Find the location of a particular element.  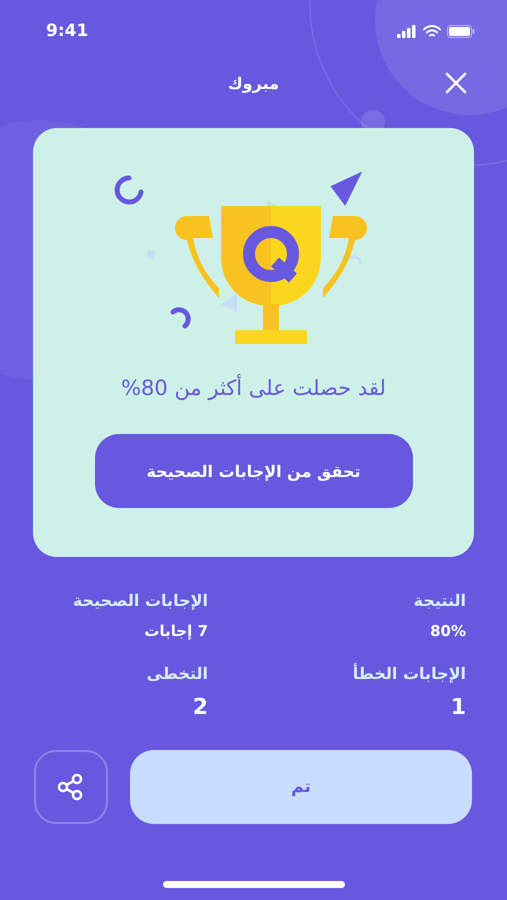

header-title: مبروك is located at coordinates (253, 83).